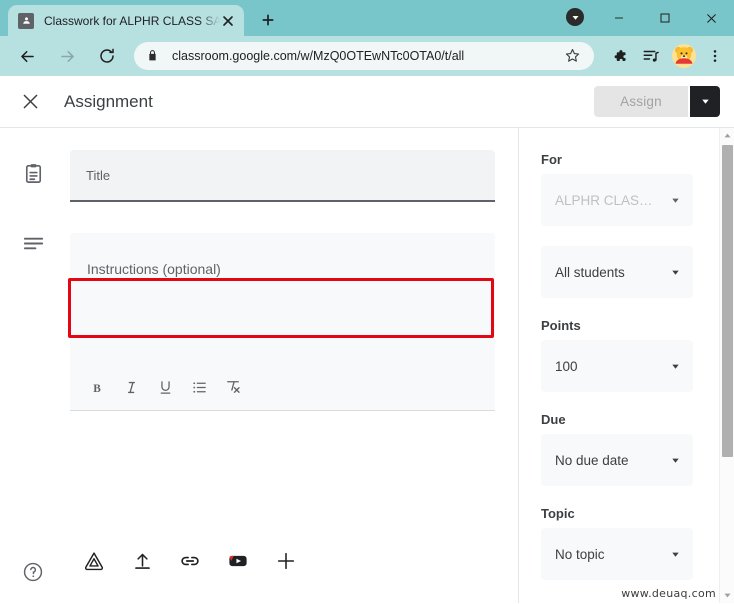  Describe the element at coordinates (592, 460) in the screenshot. I see `due-select-value: No due date` at that location.